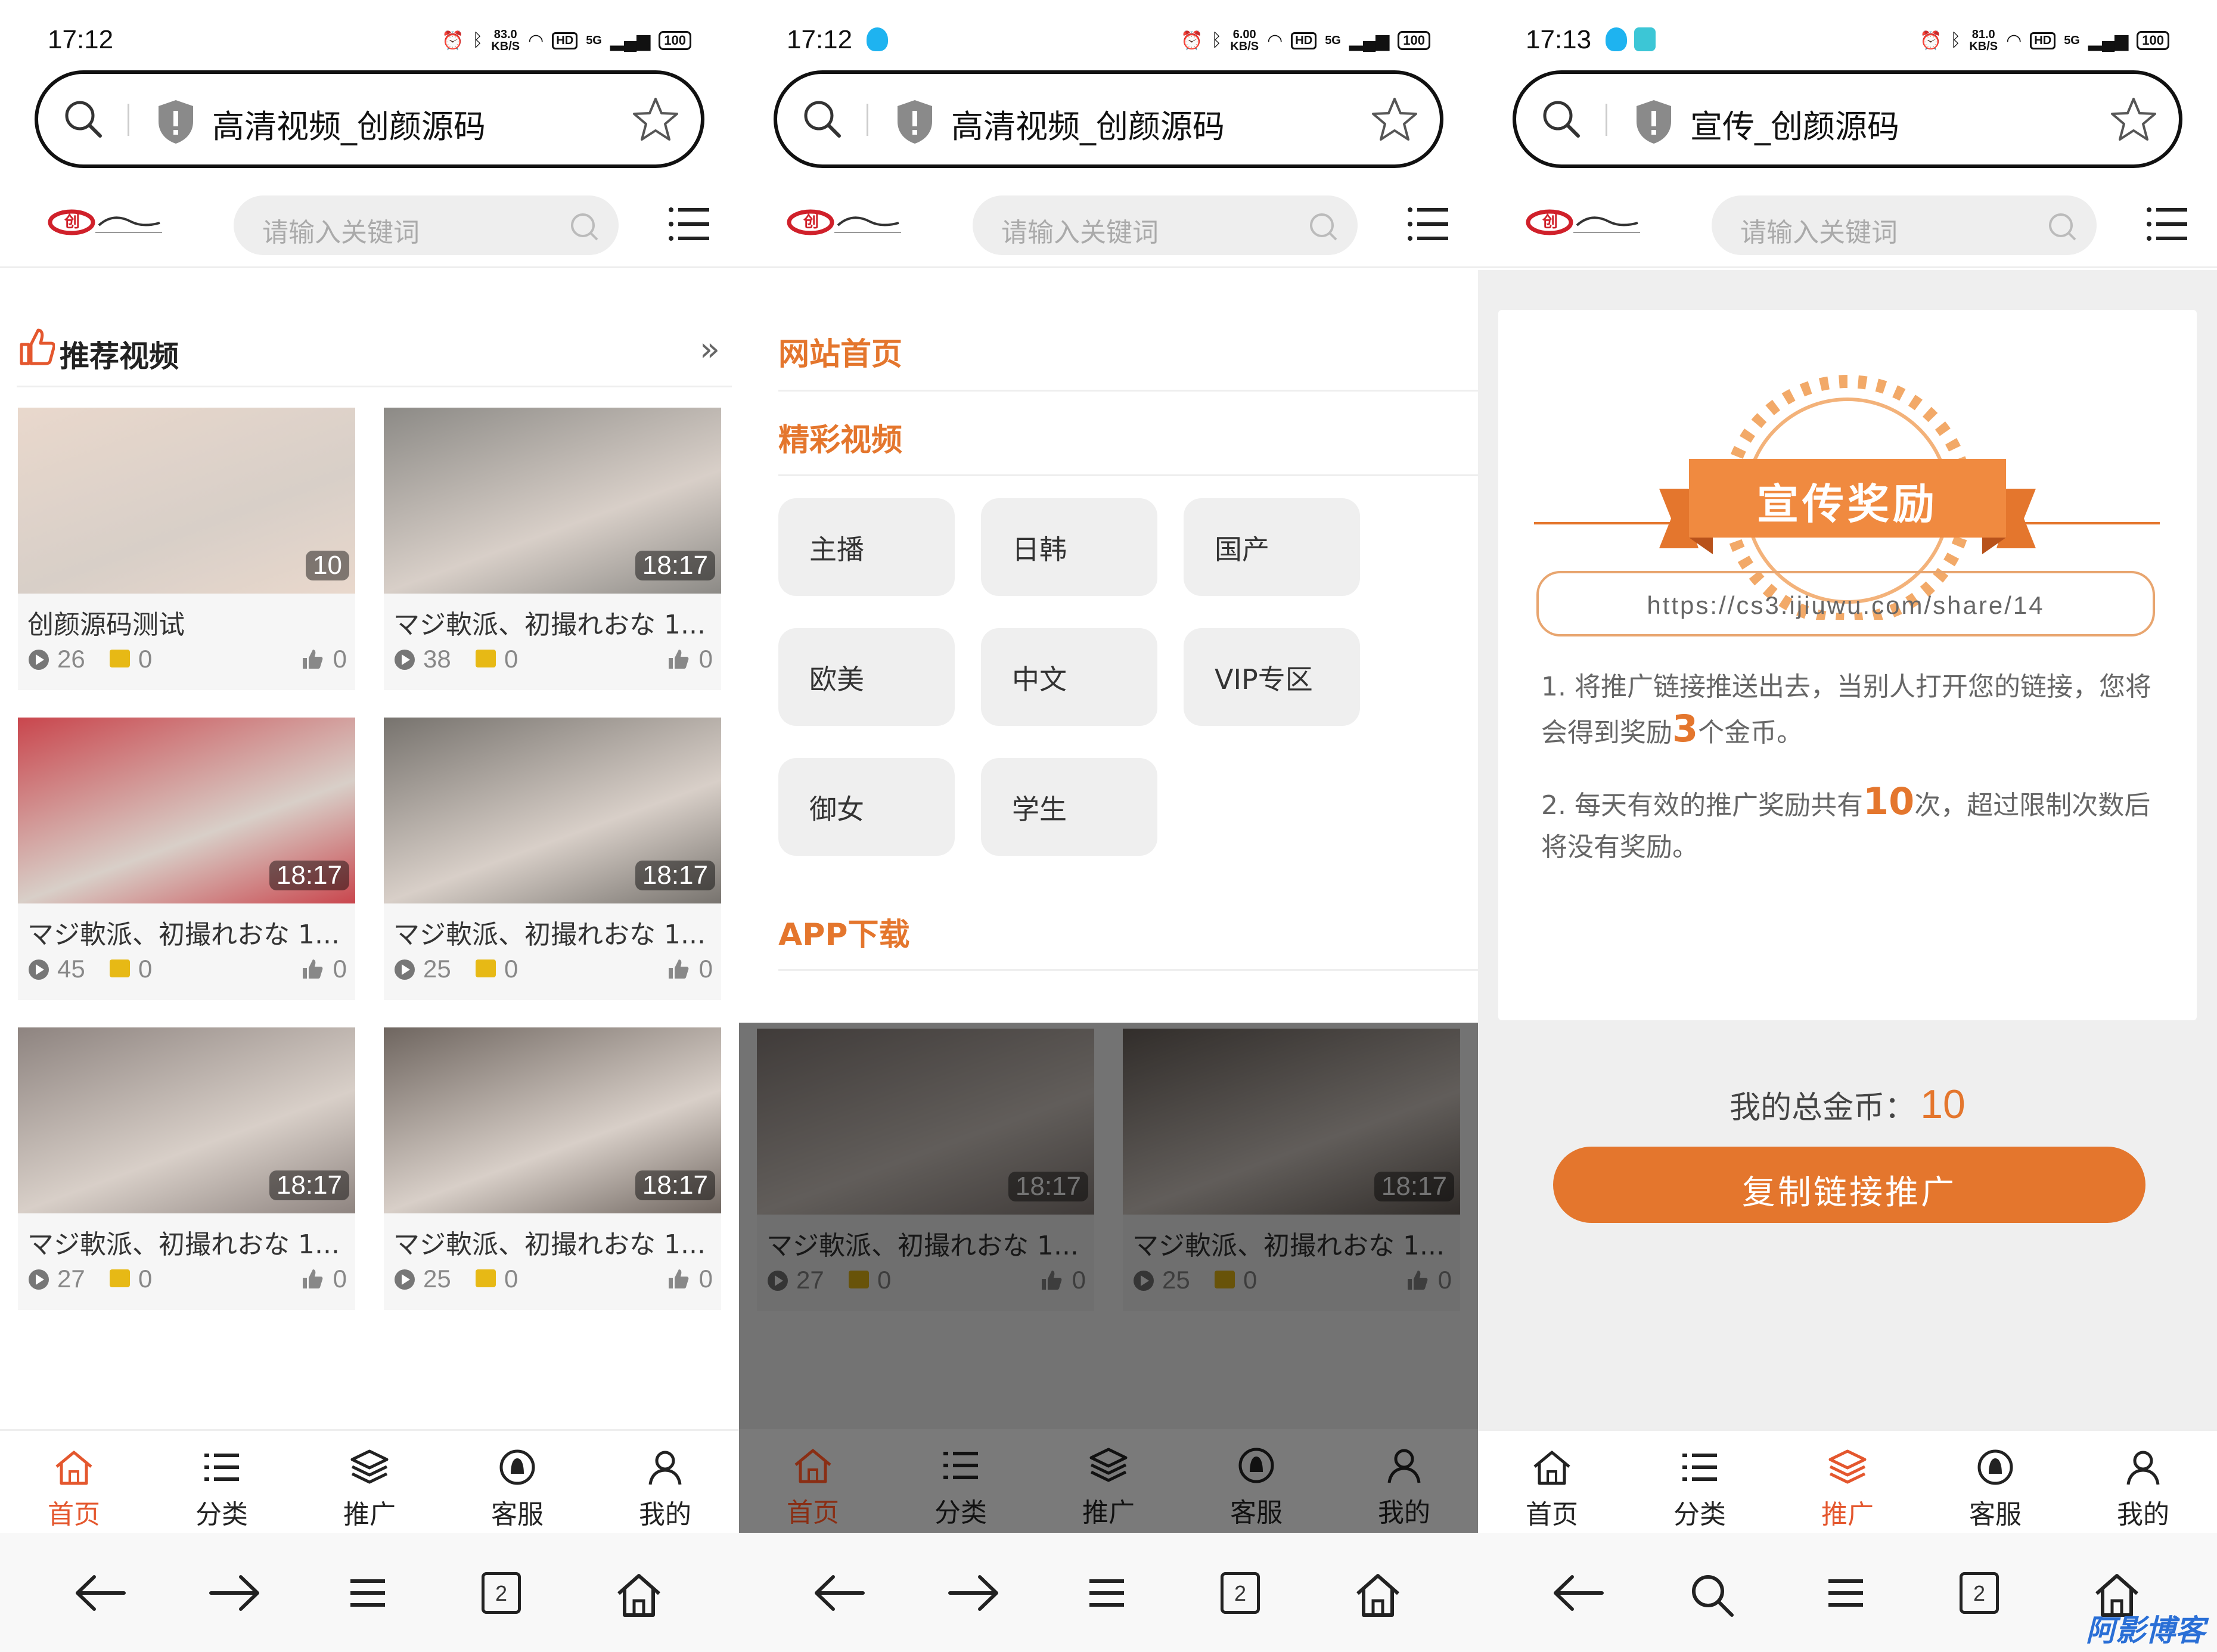  What do you see at coordinates (81, 39) in the screenshot?
I see `status-time: 17:12` at bounding box center [81, 39].